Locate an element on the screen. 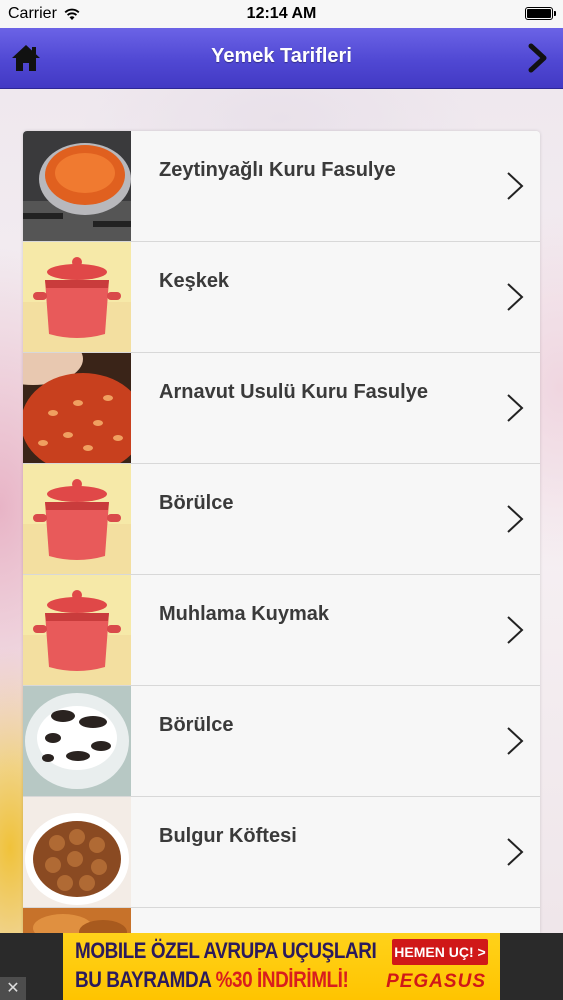 This screenshot has height=1000, width=563. page-title: Yemek Tarifleri is located at coordinates (281, 56).